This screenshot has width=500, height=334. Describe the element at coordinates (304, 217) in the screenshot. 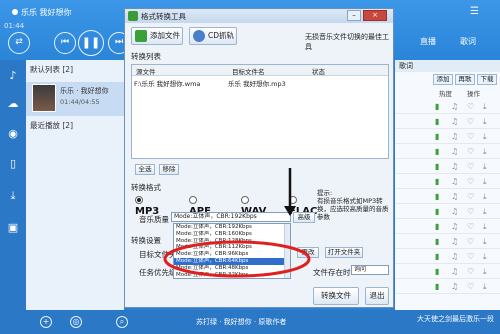

I see `advanced-button: 高级` at that location.